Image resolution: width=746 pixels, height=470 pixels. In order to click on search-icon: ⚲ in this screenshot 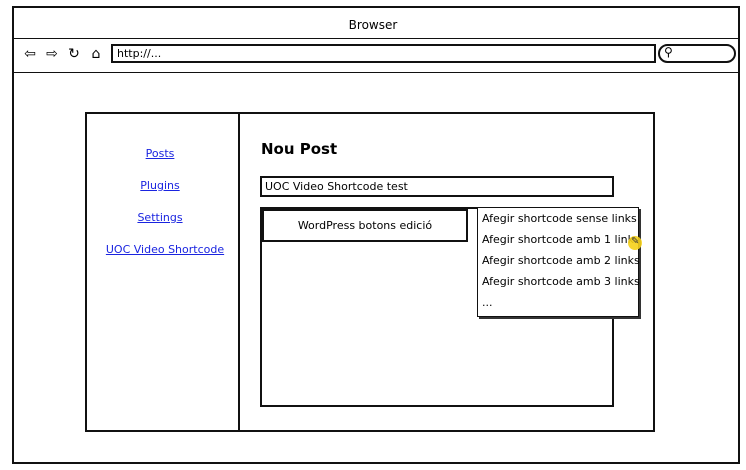, I will do `click(668, 52)`.